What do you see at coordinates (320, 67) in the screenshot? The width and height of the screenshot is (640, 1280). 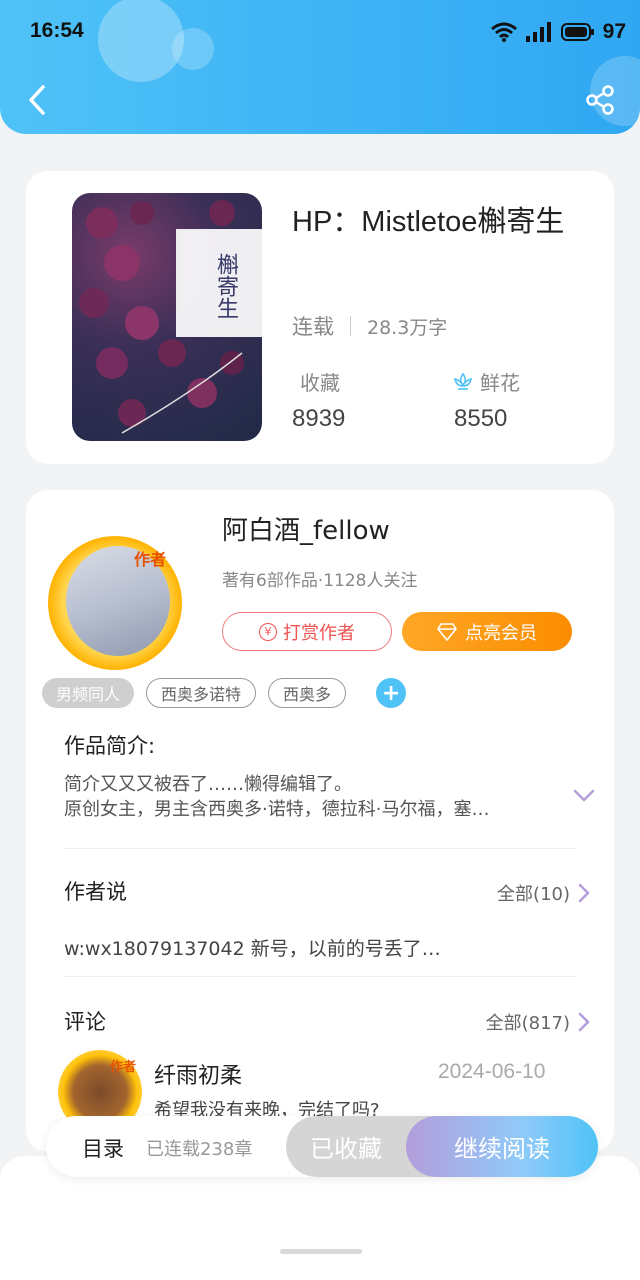 I see `top-header: 16:54 97` at bounding box center [320, 67].